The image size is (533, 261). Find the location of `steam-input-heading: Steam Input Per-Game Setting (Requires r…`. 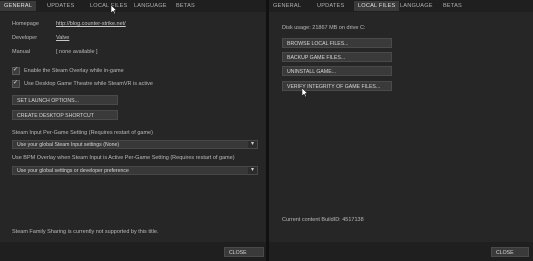

steam-input-heading: Steam Input Per-Game Setting (Requires r… is located at coordinates (82, 133).